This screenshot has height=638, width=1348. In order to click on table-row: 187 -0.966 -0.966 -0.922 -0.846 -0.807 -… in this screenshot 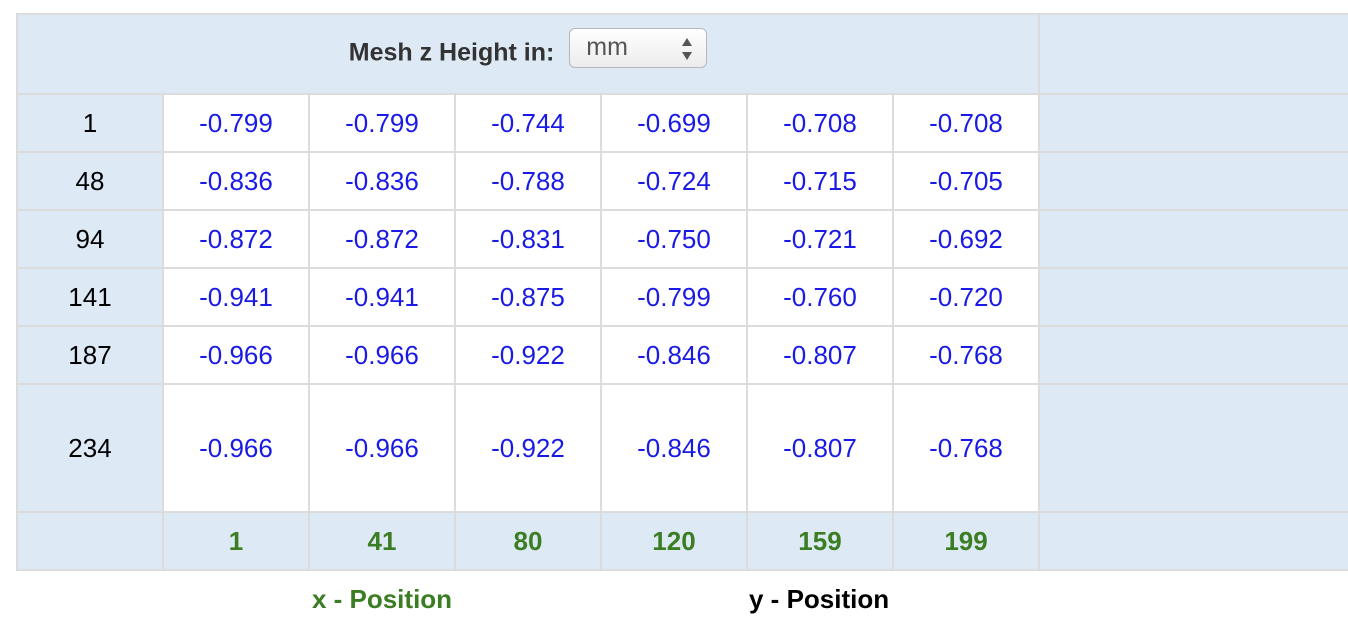, I will do `click(682, 355)`.